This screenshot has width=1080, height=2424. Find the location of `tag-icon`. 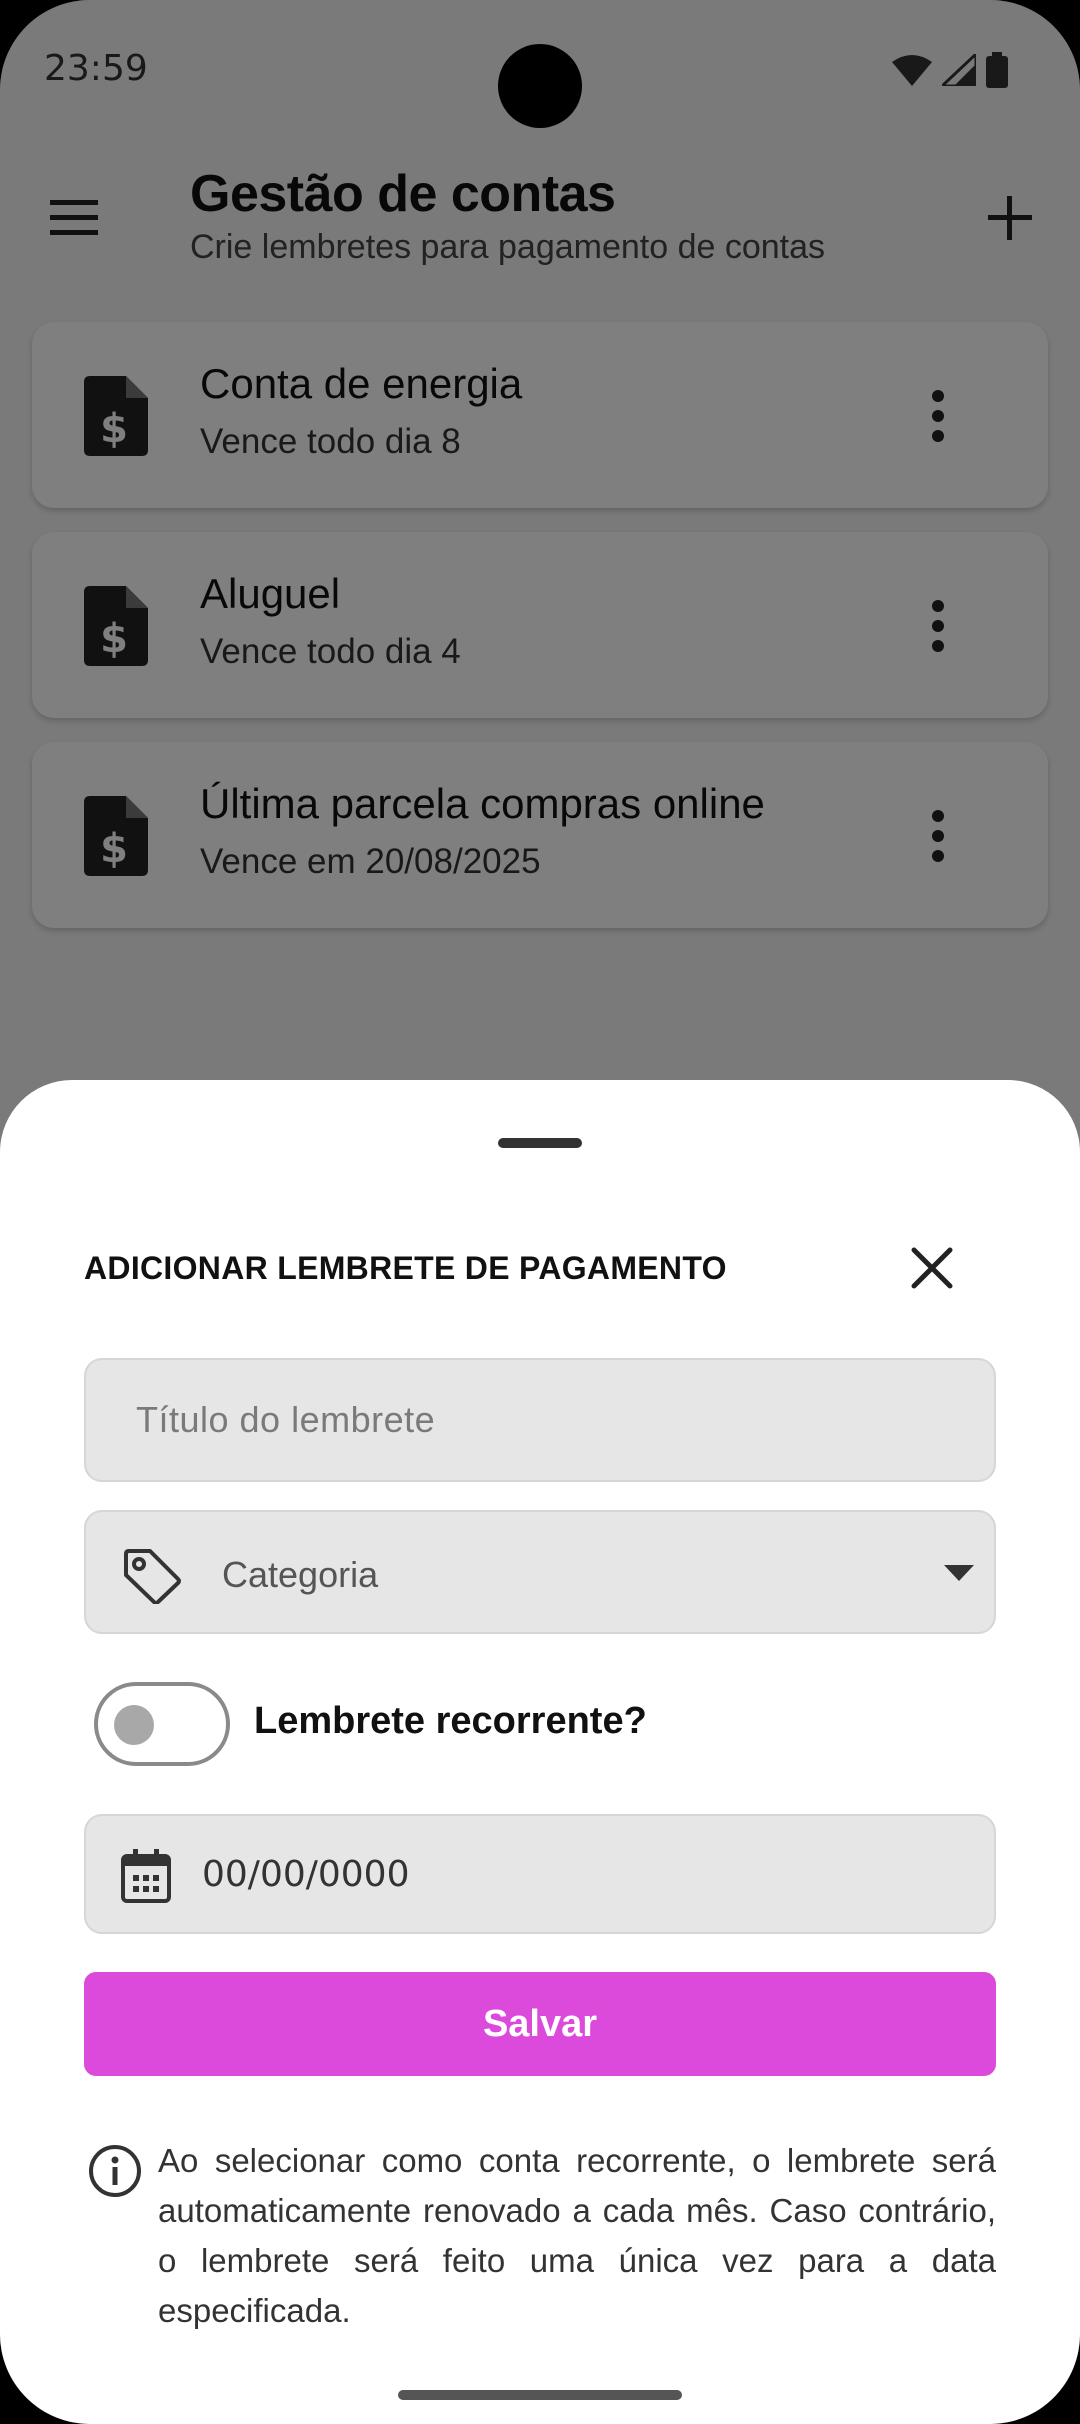

tag-icon is located at coordinates (152, 1576).